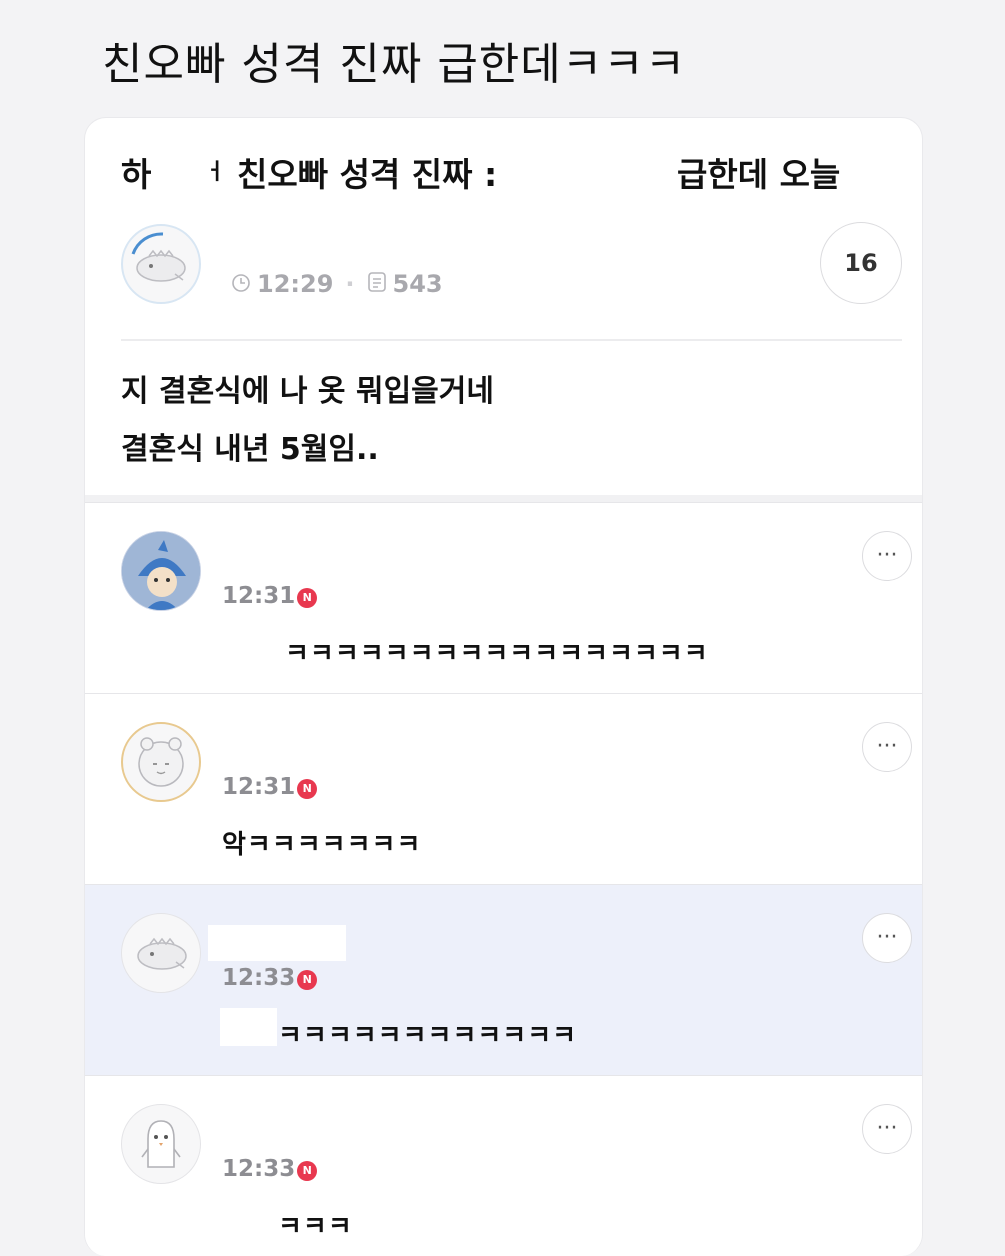 The height and width of the screenshot is (1256, 1005). I want to click on shark-costume-avatar-icon, so click(161, 571).